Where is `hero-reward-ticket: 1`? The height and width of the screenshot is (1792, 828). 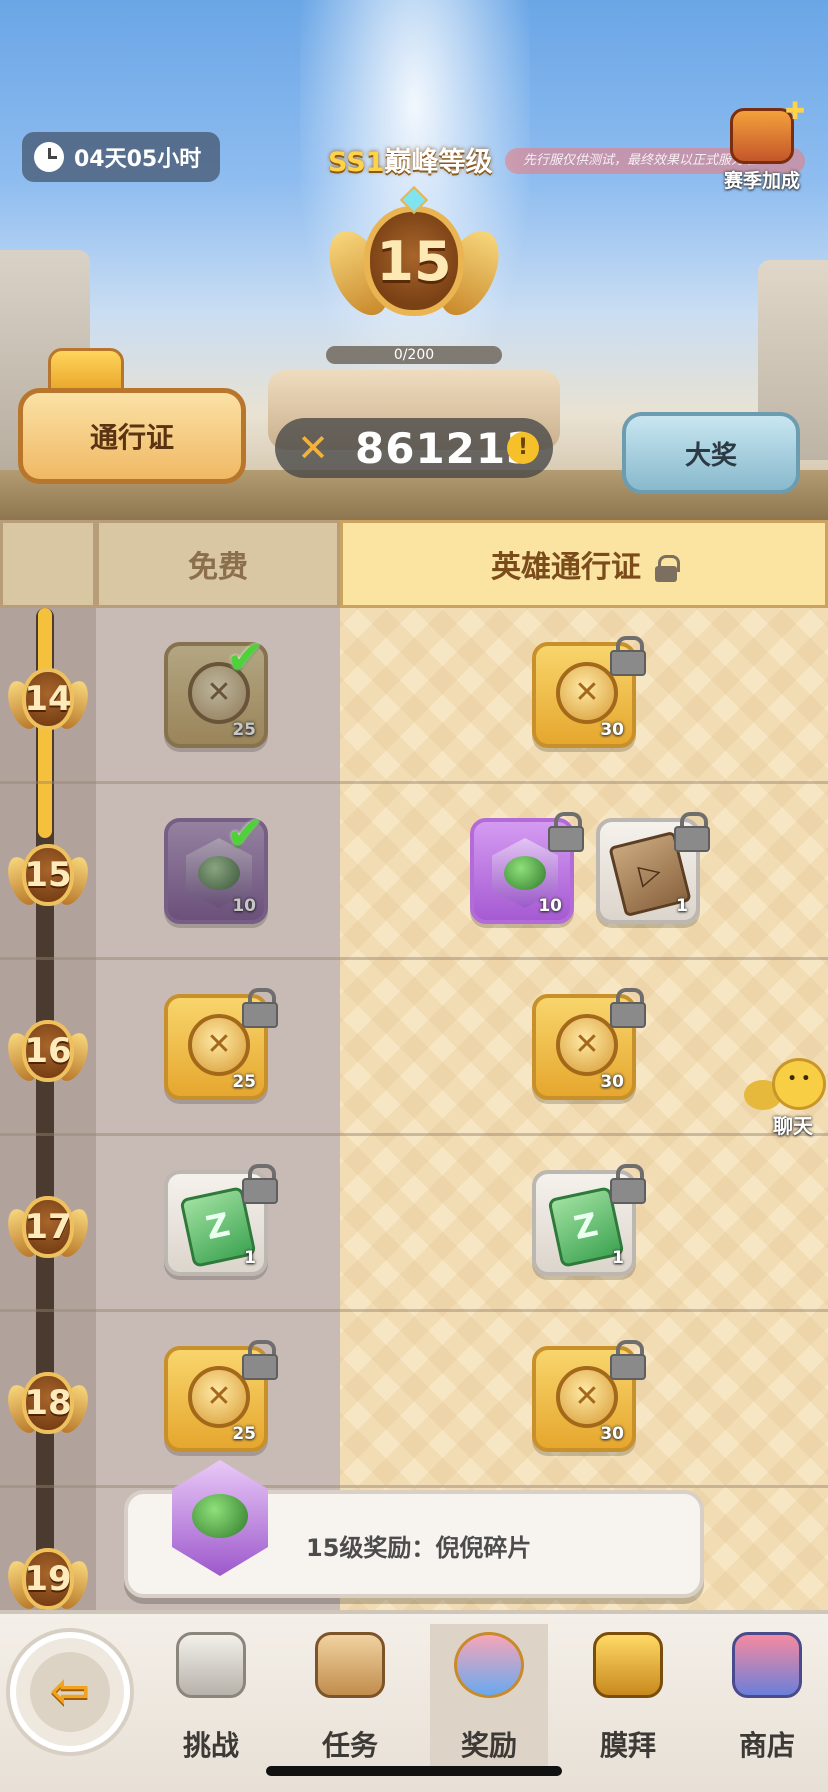
hero-reward-ticket: 1 is located at coordinates (589, 1220).